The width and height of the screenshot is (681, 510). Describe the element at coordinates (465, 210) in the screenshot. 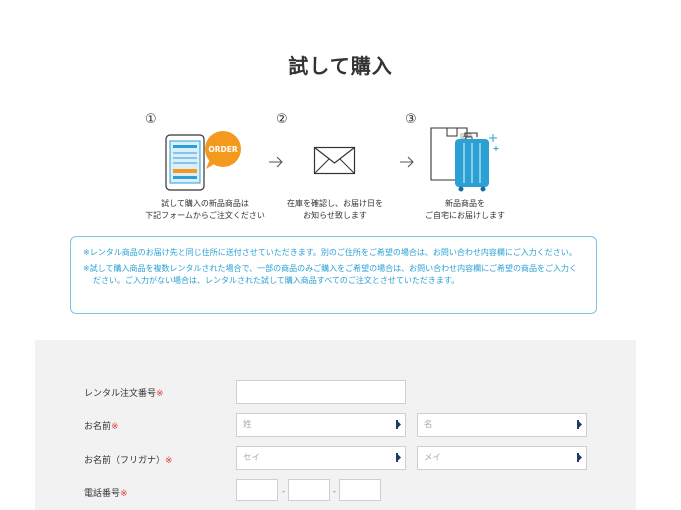

I see `step-3-caption: 新品商品を ご自宅にお届けします` at that location.